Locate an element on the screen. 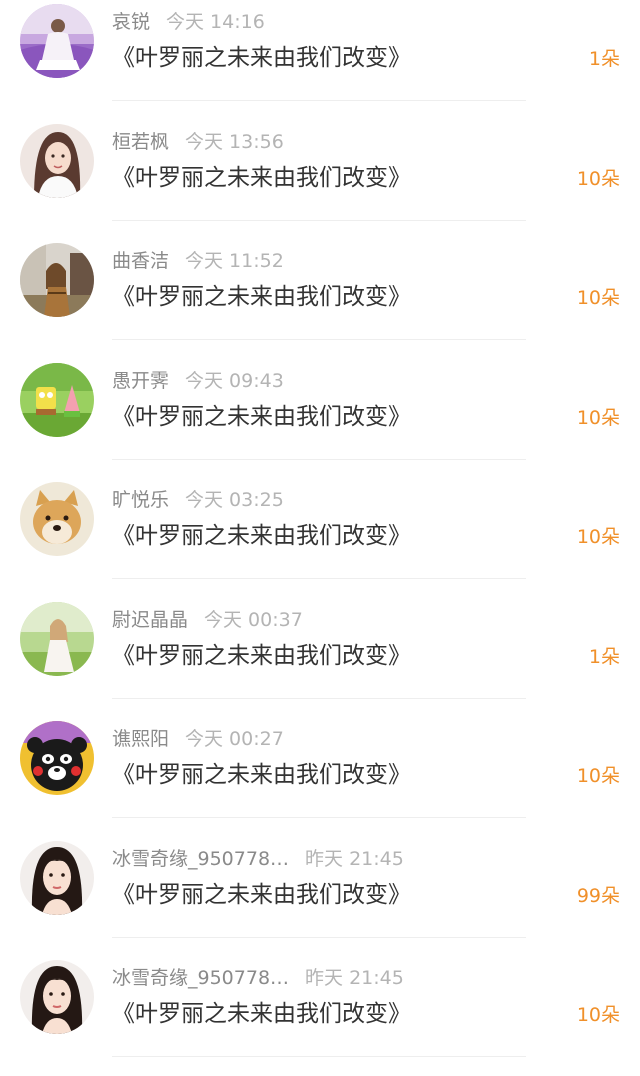 The height and width of the screenshot is (1076, 640). timestamp: 今天 14:16 is located at coordinates (215, 22).